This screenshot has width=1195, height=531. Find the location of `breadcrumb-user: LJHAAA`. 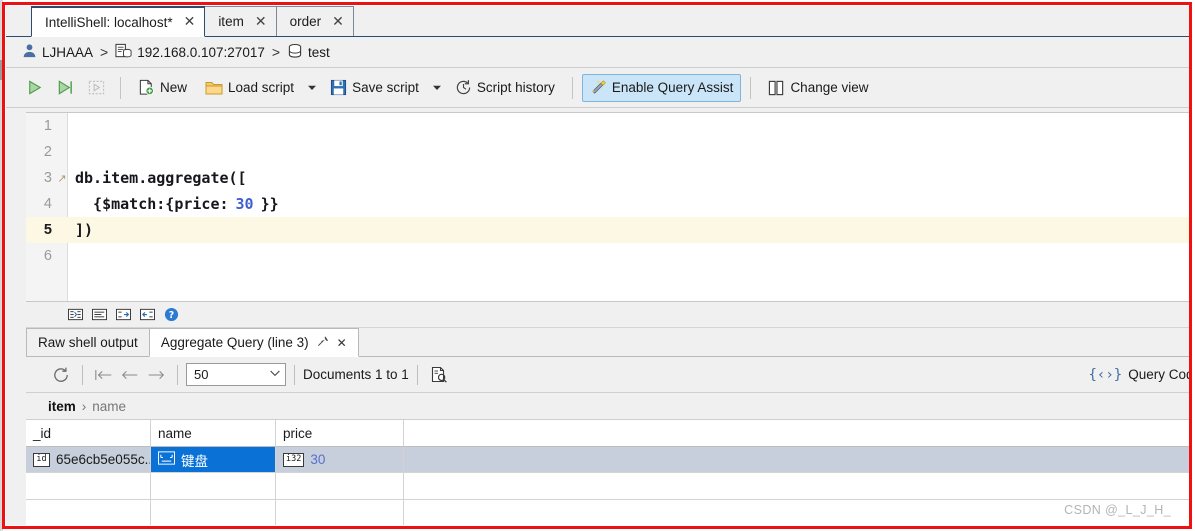

breadcrumb-user: LJHAAA is located at coordinates (67, 52).